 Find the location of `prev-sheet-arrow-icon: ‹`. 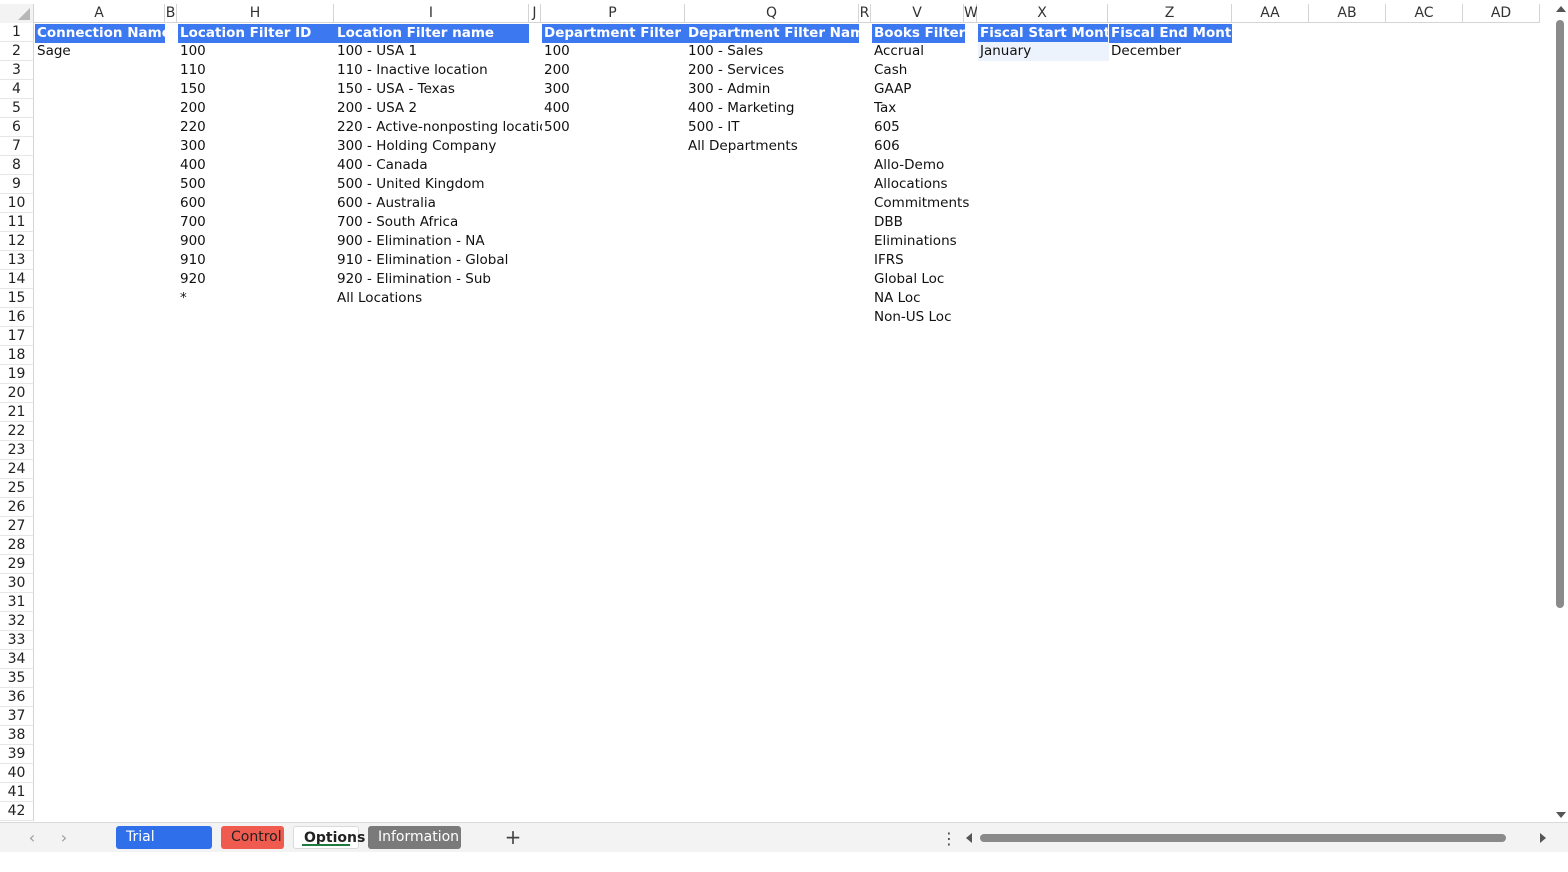

prev-sheet-arrow-icon: ‹ is located at coordinates (32, 838).